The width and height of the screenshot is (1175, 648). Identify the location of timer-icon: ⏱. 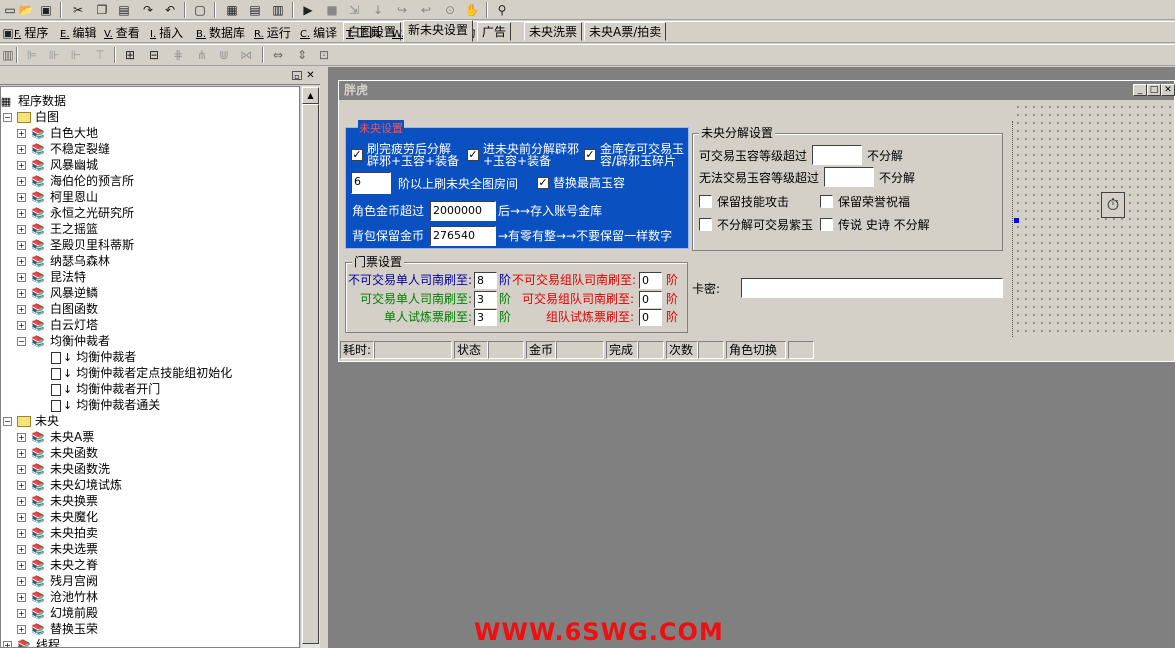
(1113, 205).